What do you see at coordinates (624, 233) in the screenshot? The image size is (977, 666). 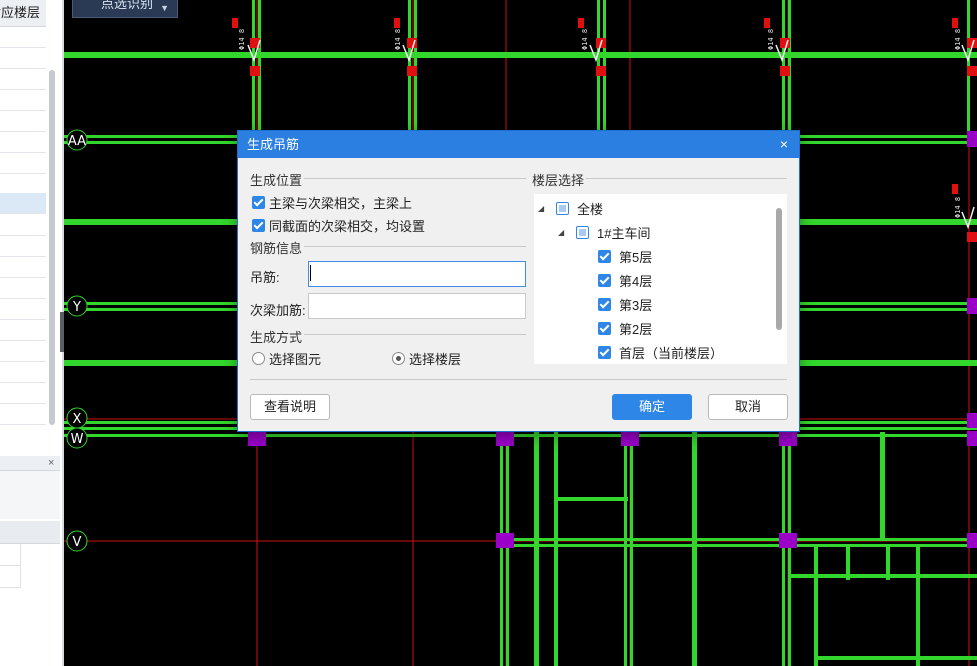 I see `tree-node-label: 1#主车间` at bounding box center [624, 233].